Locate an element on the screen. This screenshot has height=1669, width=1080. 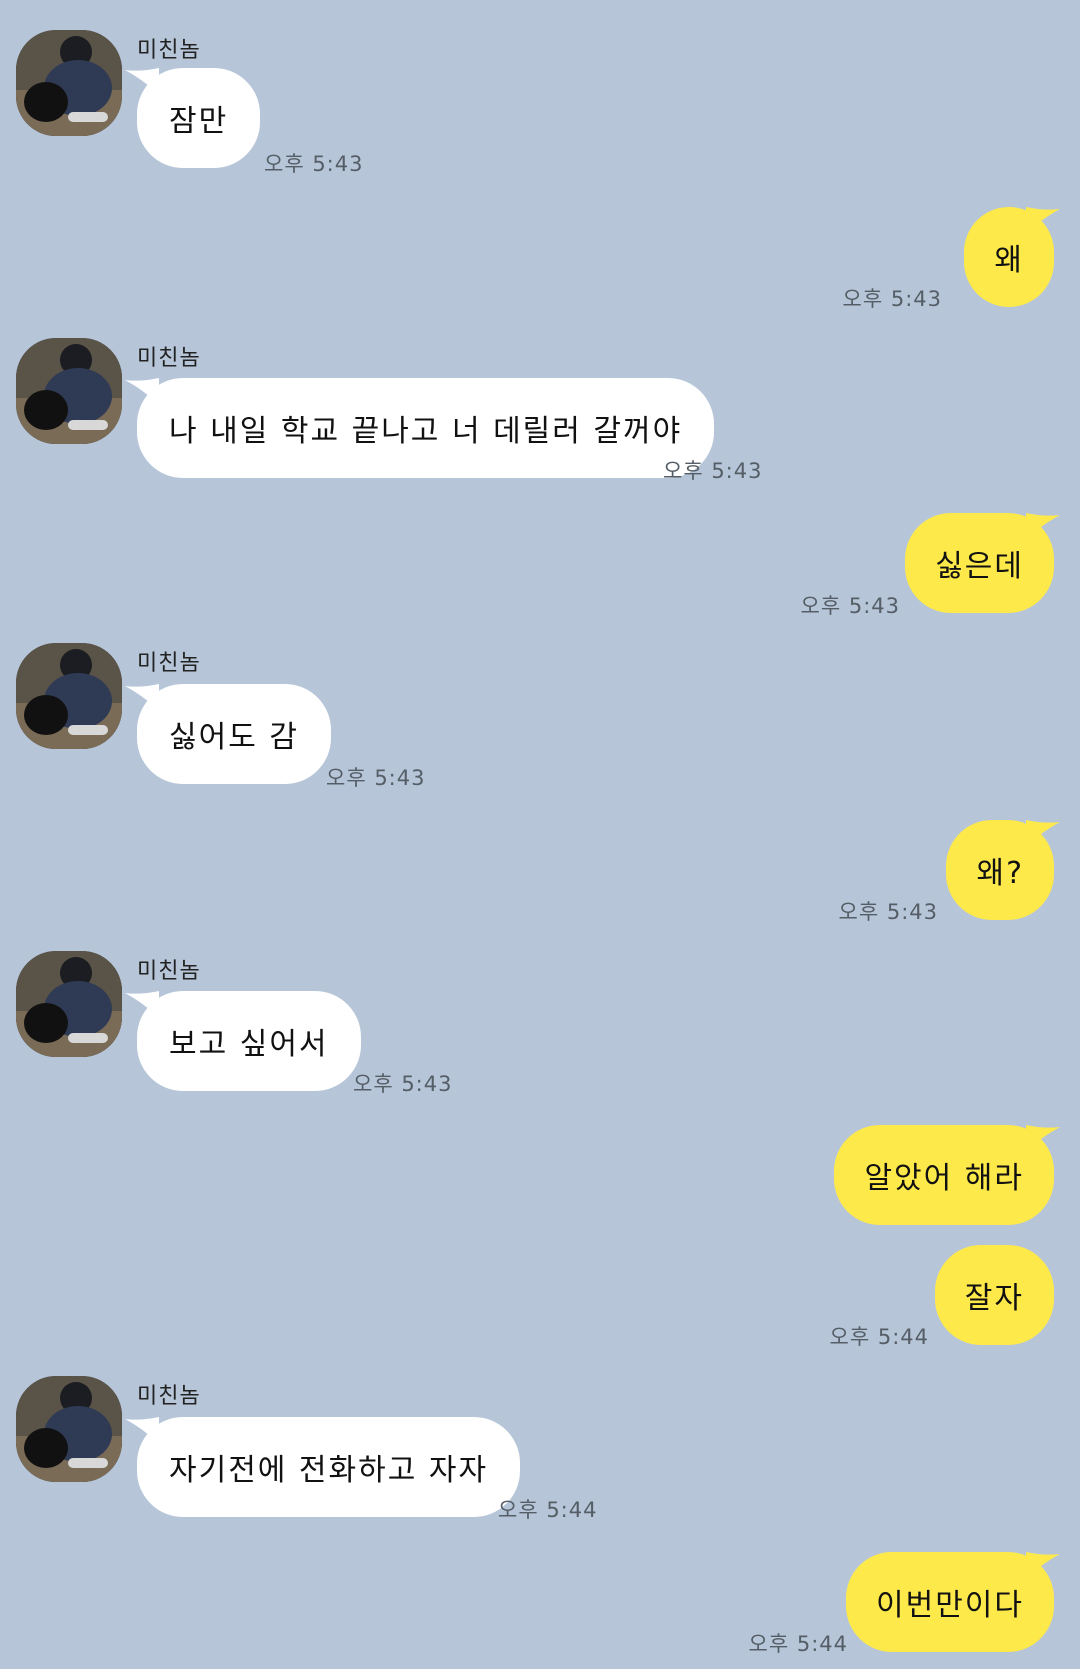
outgoing-message-bubble: 잘자 is located at coordinates (994, 1295).